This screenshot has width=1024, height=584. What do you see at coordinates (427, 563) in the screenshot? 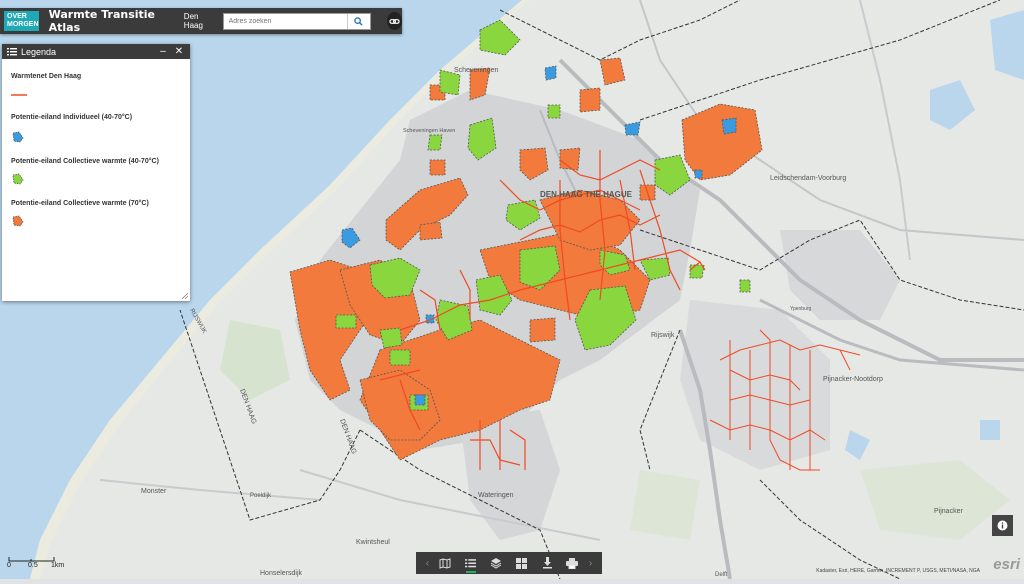
I see `toolbar-prev-icon: ‹` at bounding box center [427, 563].